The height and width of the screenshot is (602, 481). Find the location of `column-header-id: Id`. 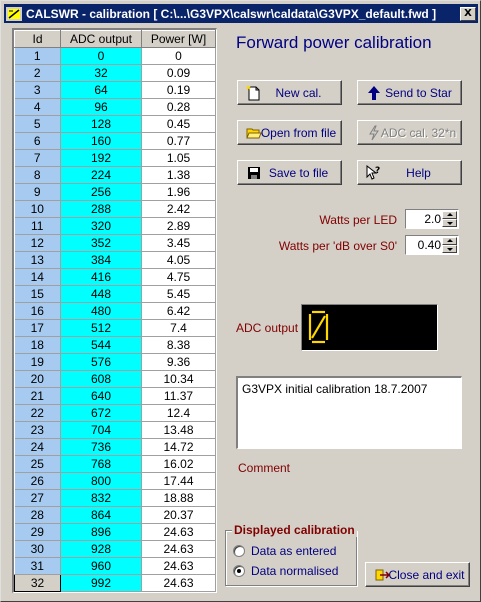

column-header-id: Id is located at coordinates (37, 39).